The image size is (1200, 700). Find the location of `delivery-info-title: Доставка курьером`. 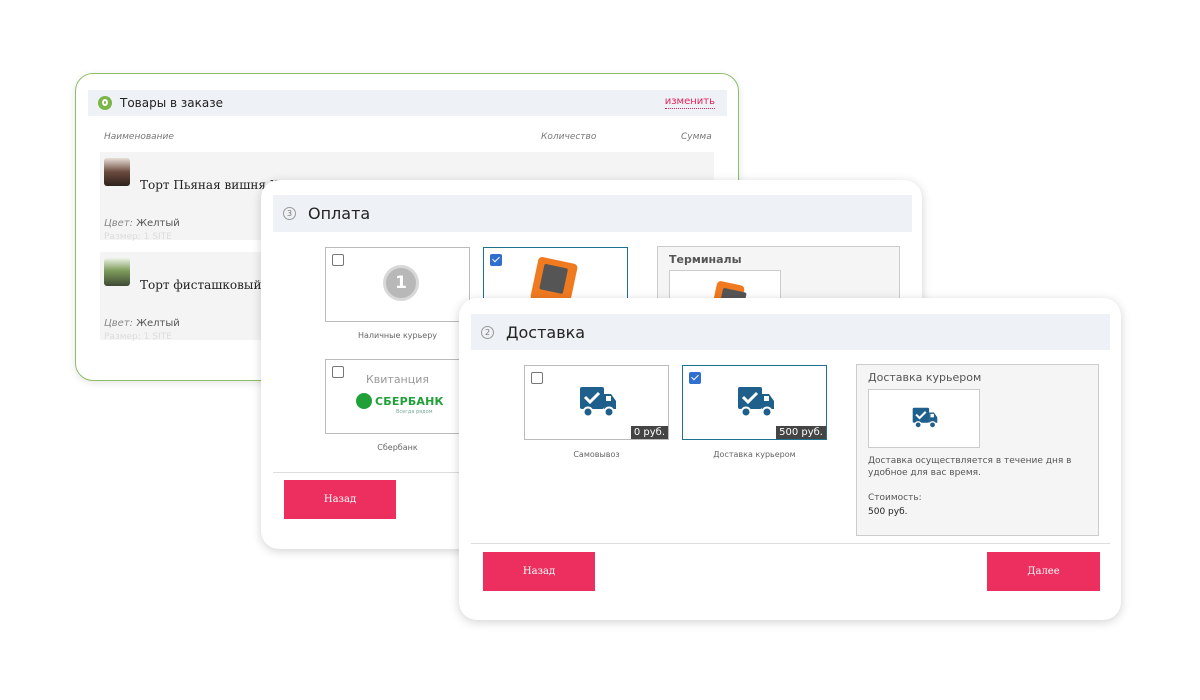

delivery-info-title: Доставка курьером is located at coordinates (925, 377).